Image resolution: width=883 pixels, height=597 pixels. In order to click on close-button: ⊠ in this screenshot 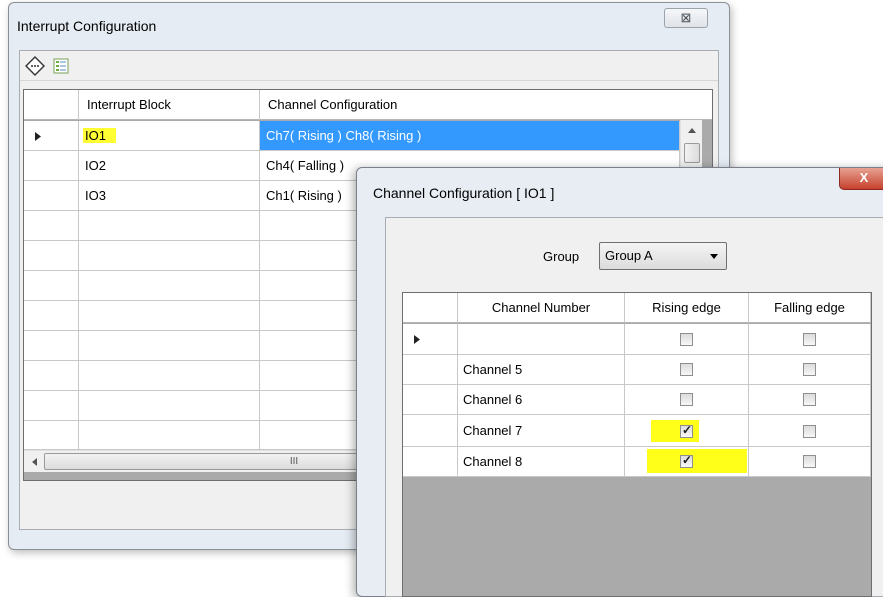, I will do `click(686, 18)`.